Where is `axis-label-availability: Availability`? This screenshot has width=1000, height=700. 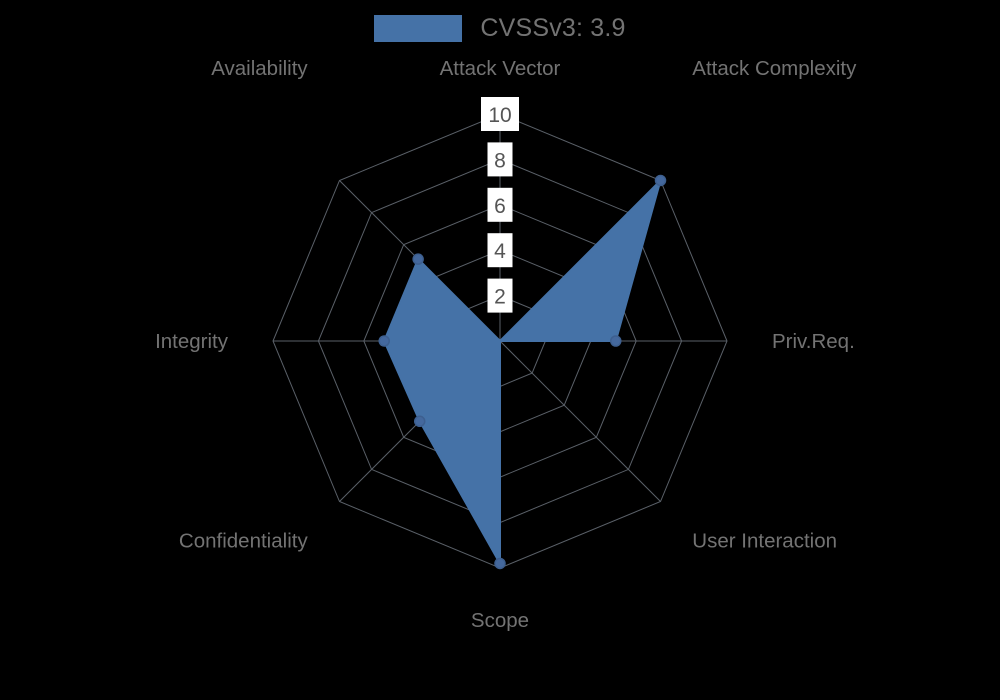 axis-label-availability: Availability is located at coordinates (259, 68).